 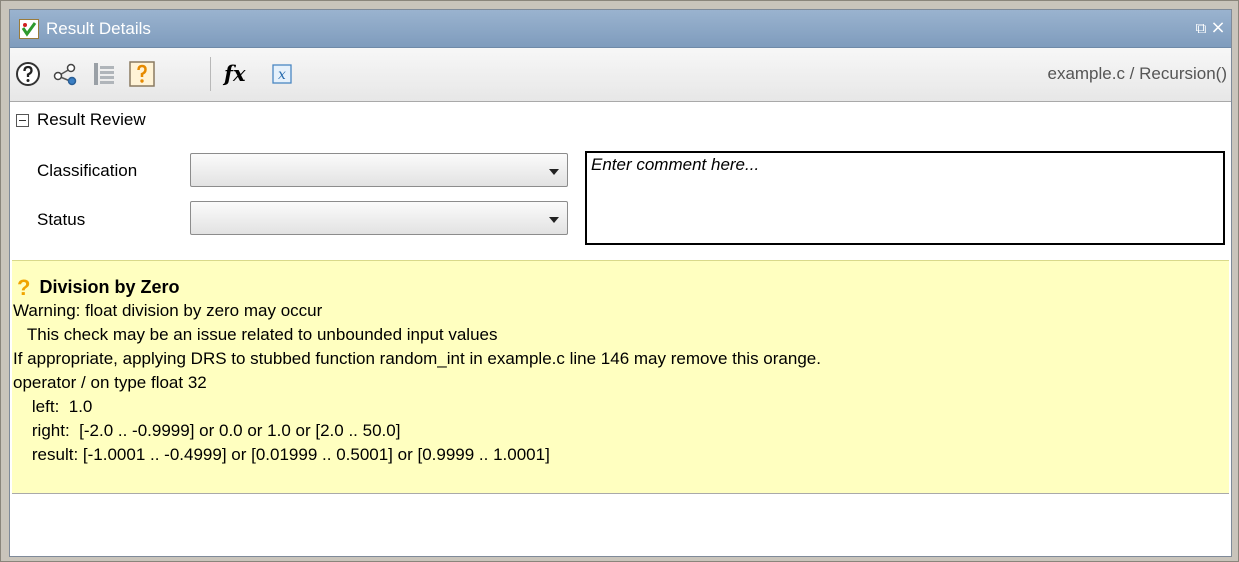 I want to click on source-code-icon, so click(x=104, y=74).